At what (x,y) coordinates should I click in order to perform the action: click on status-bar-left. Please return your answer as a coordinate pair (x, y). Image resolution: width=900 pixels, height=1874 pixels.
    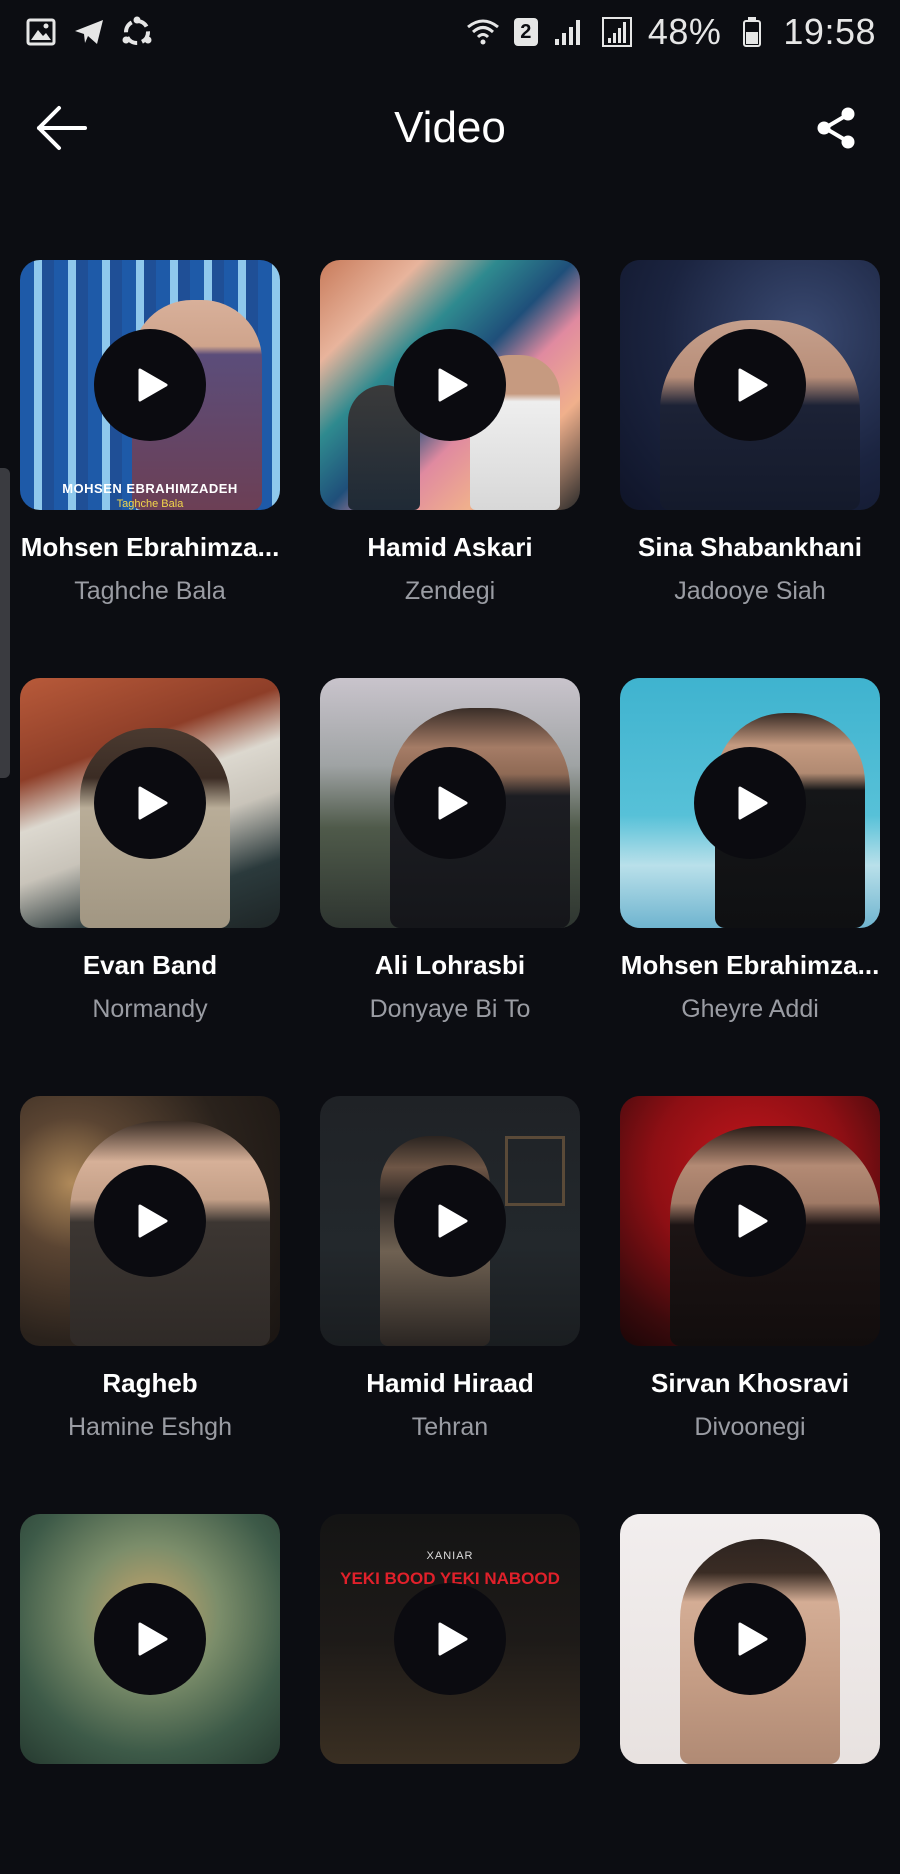
    Looking at the image, I should click on (89, 32).